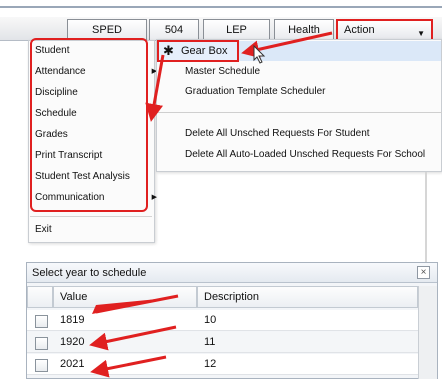 The image size is (442, 379). Describe the element at coordinates (133, 338) in the screenshot. I see `arrow-to-row-1920` at that location.